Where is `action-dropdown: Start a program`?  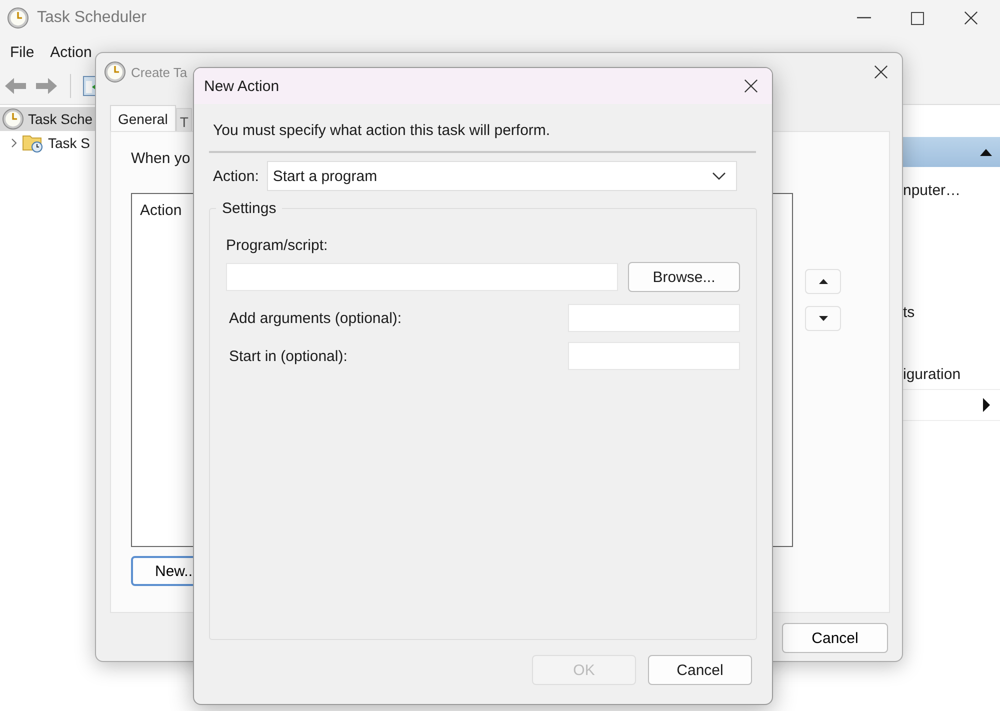 action-dropdown: Start a program is located at coordinates (501, 176).